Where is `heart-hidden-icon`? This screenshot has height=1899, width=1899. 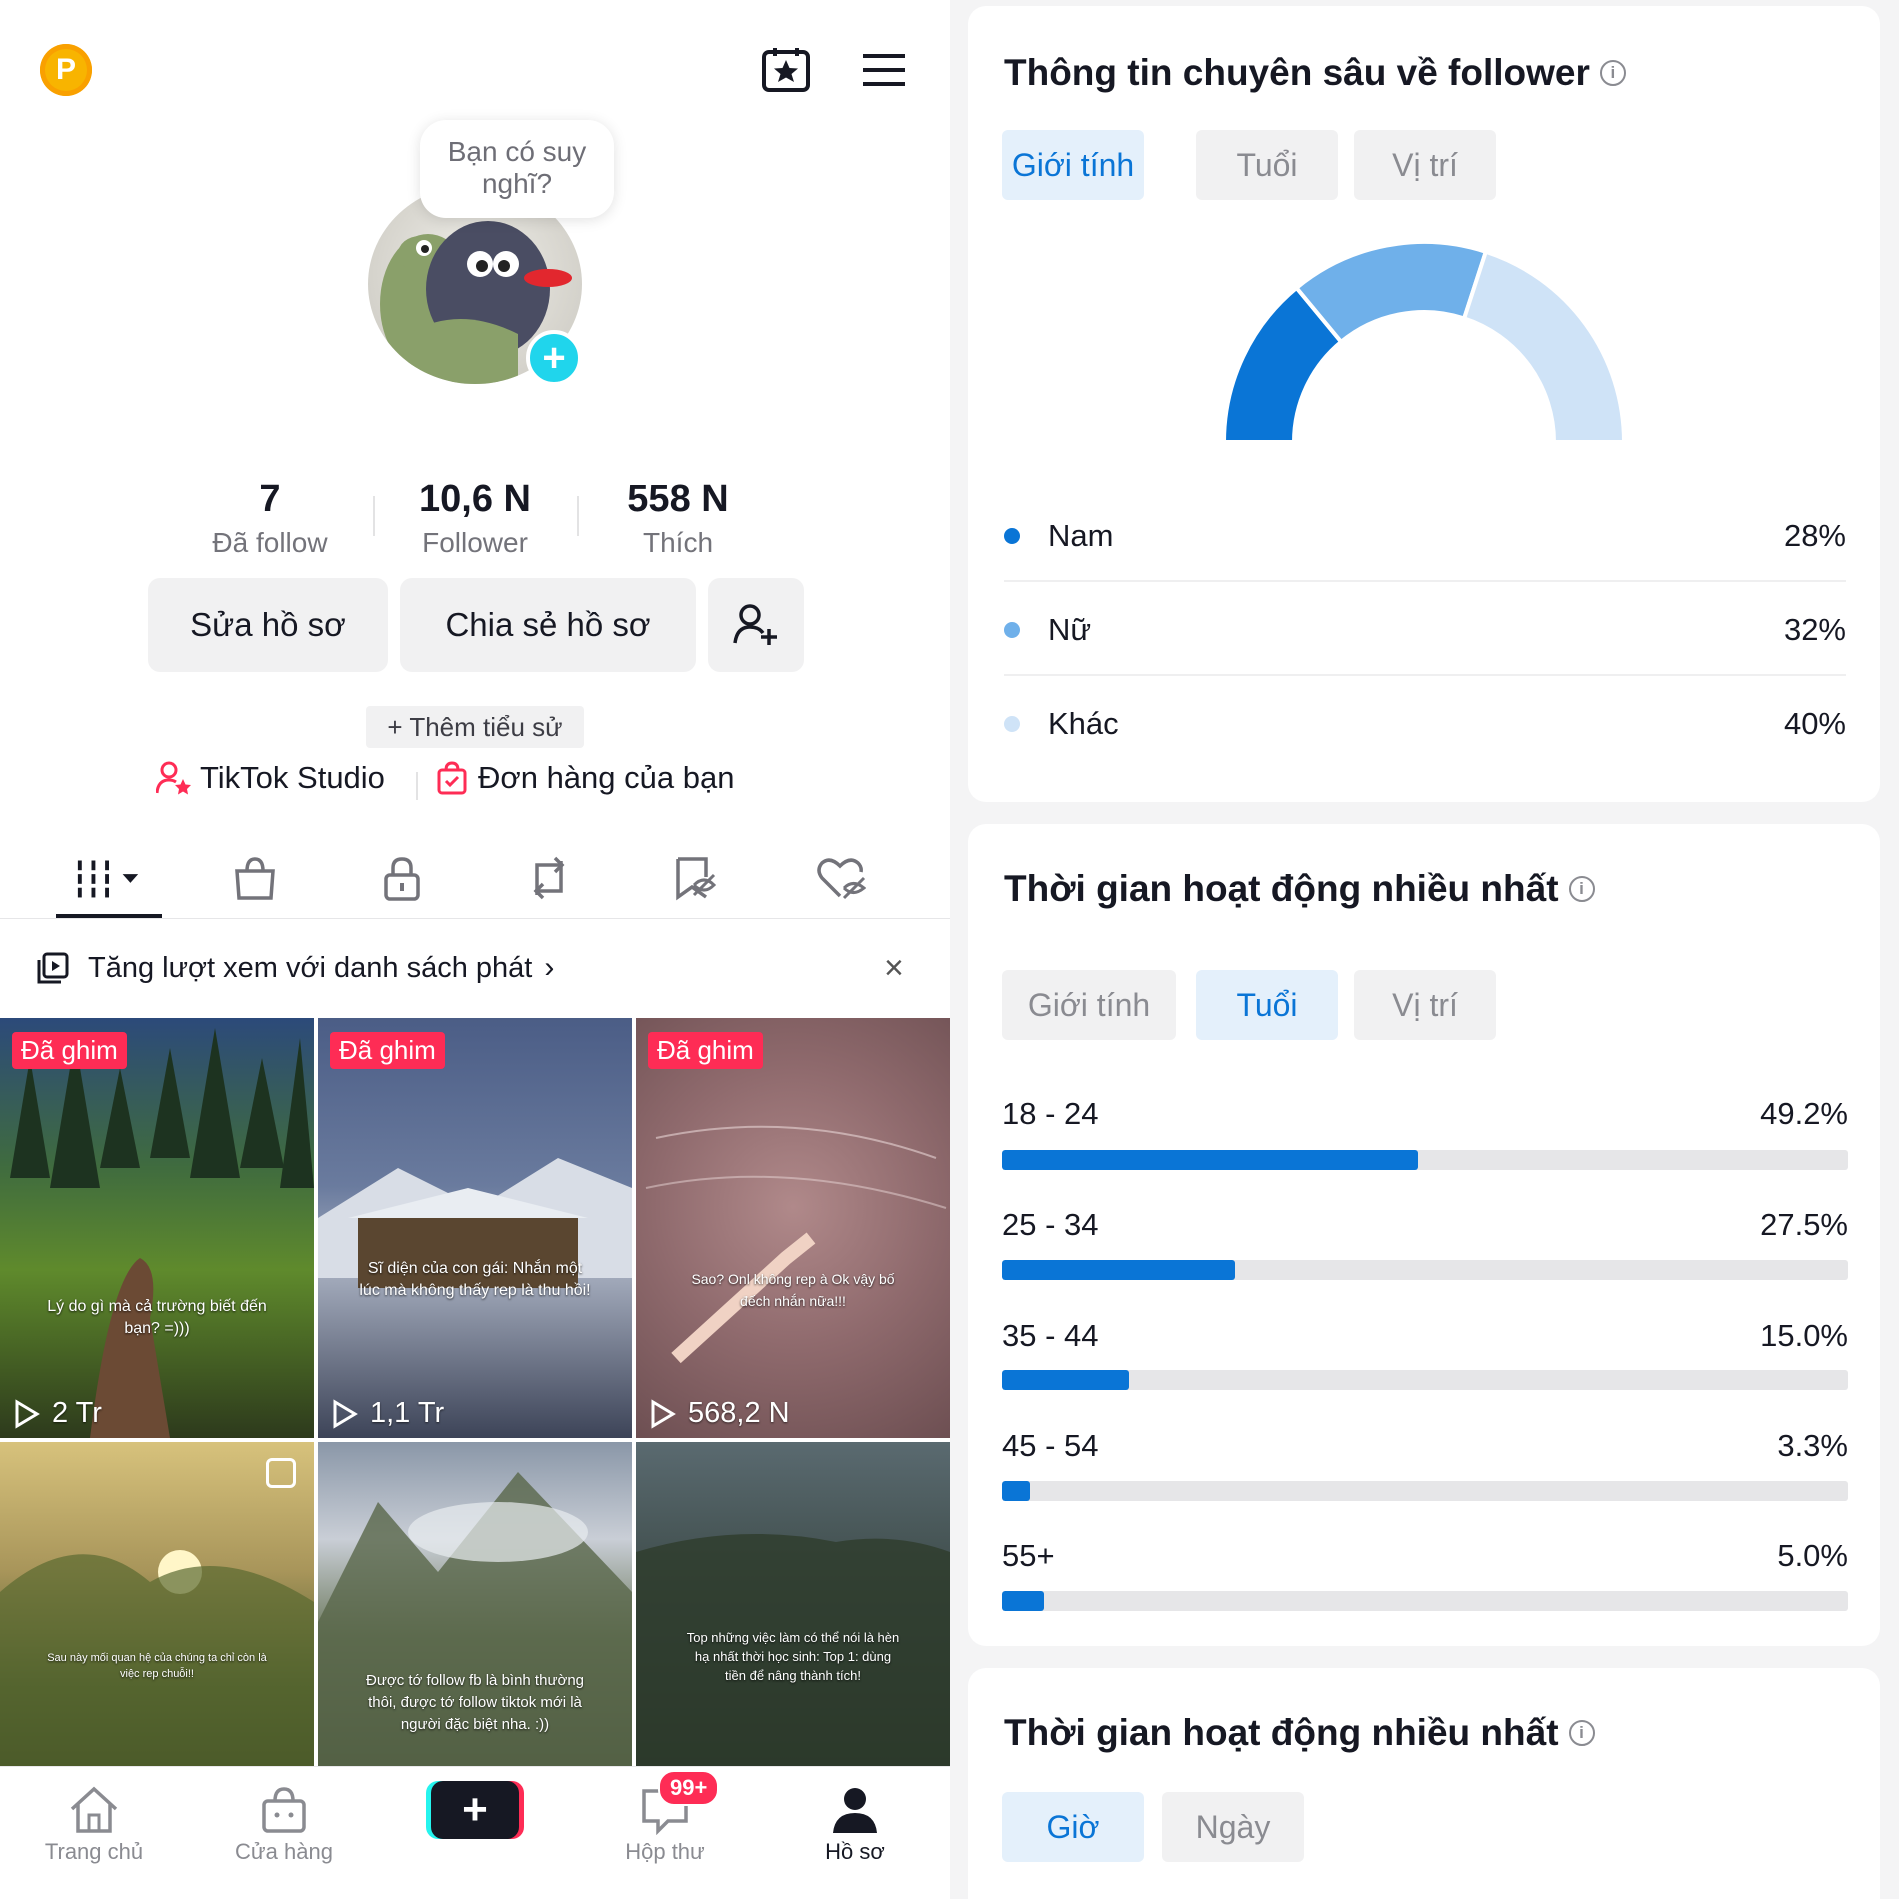
heart-hidden-icon is located at coordinates (841, 879).